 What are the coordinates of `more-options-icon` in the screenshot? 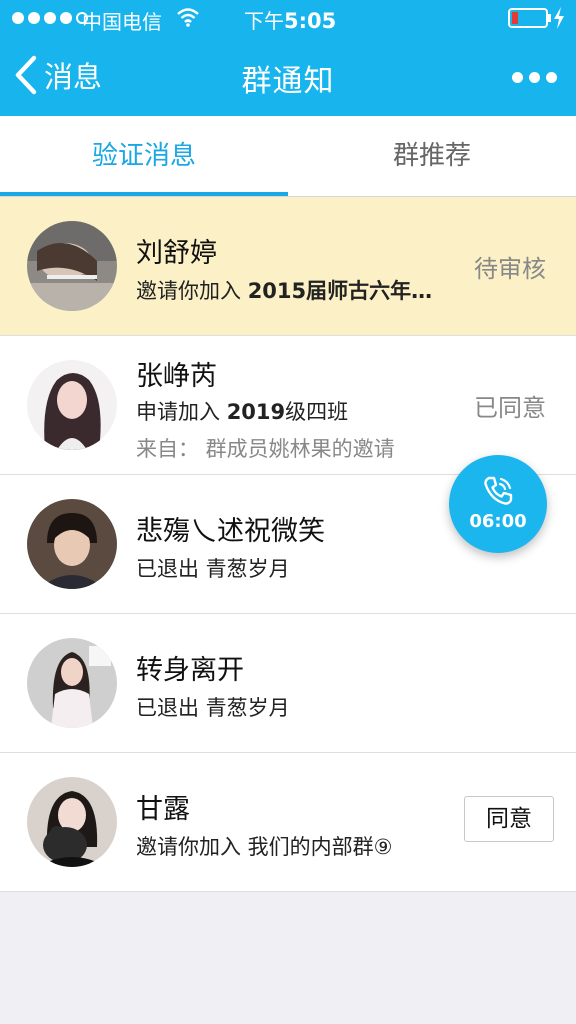 It's located at (535, 77).